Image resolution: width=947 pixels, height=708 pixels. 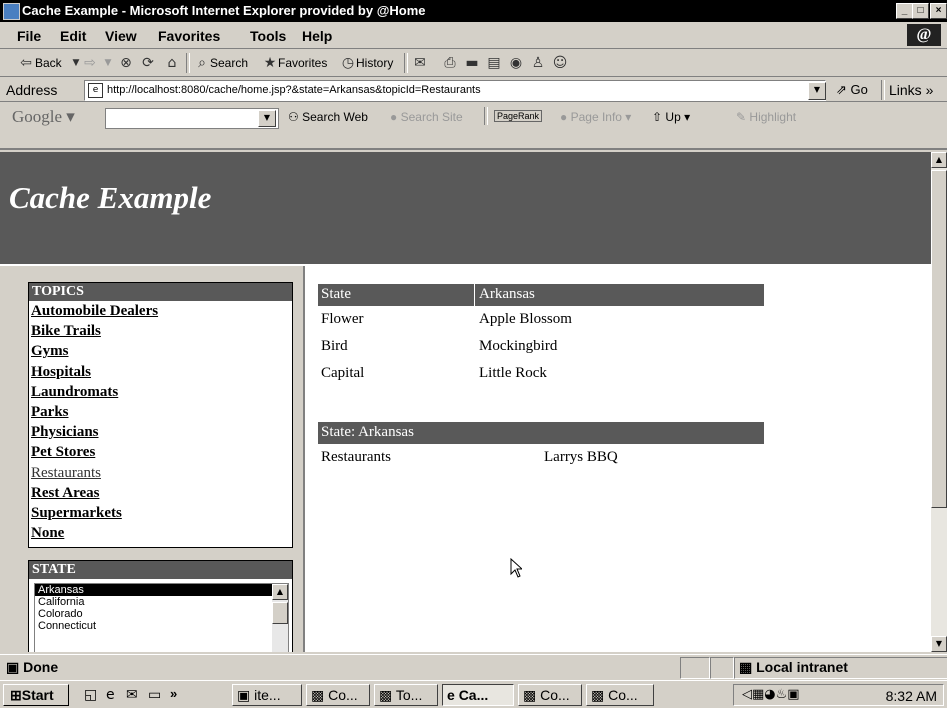 I want to click on search-site-button: ● Search Site, so click(x=426, y=117).